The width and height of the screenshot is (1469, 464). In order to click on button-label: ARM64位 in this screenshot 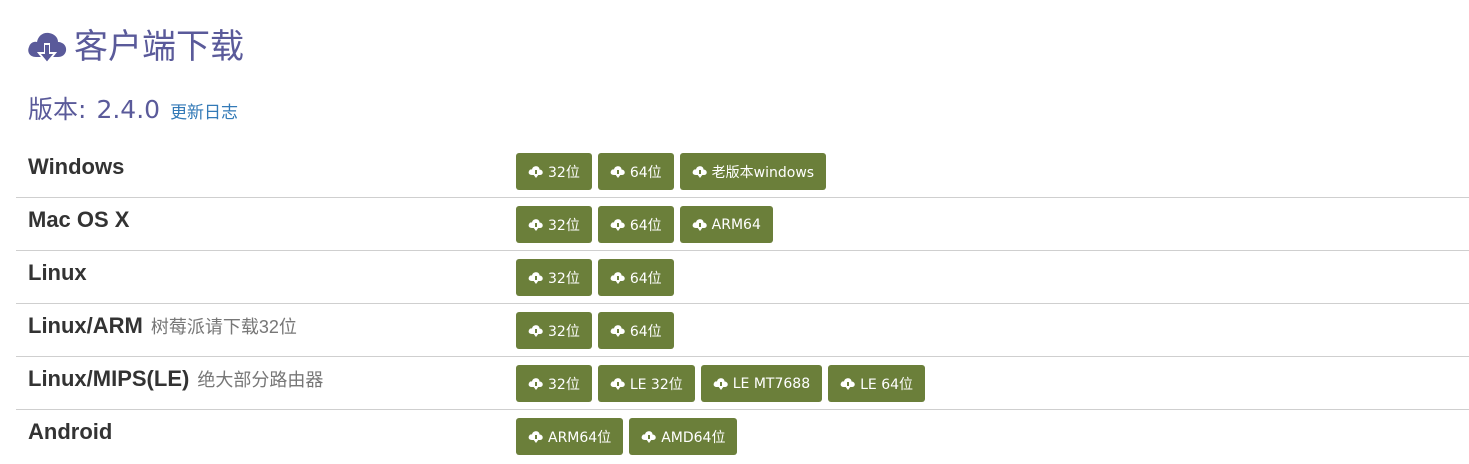, I will do `click(580, 437)`.